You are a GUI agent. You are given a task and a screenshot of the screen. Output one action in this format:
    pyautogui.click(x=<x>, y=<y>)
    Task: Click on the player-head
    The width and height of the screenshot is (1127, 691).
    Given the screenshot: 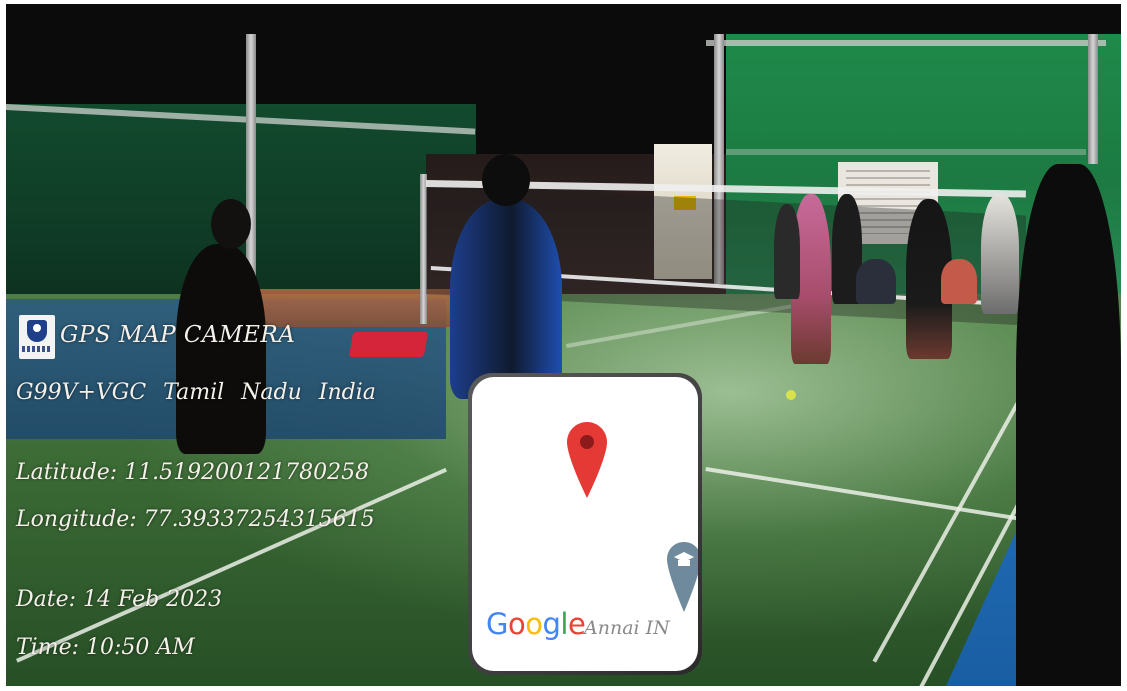 What is the action you would take?
    pyautogui.click(x=506, y=180)
    